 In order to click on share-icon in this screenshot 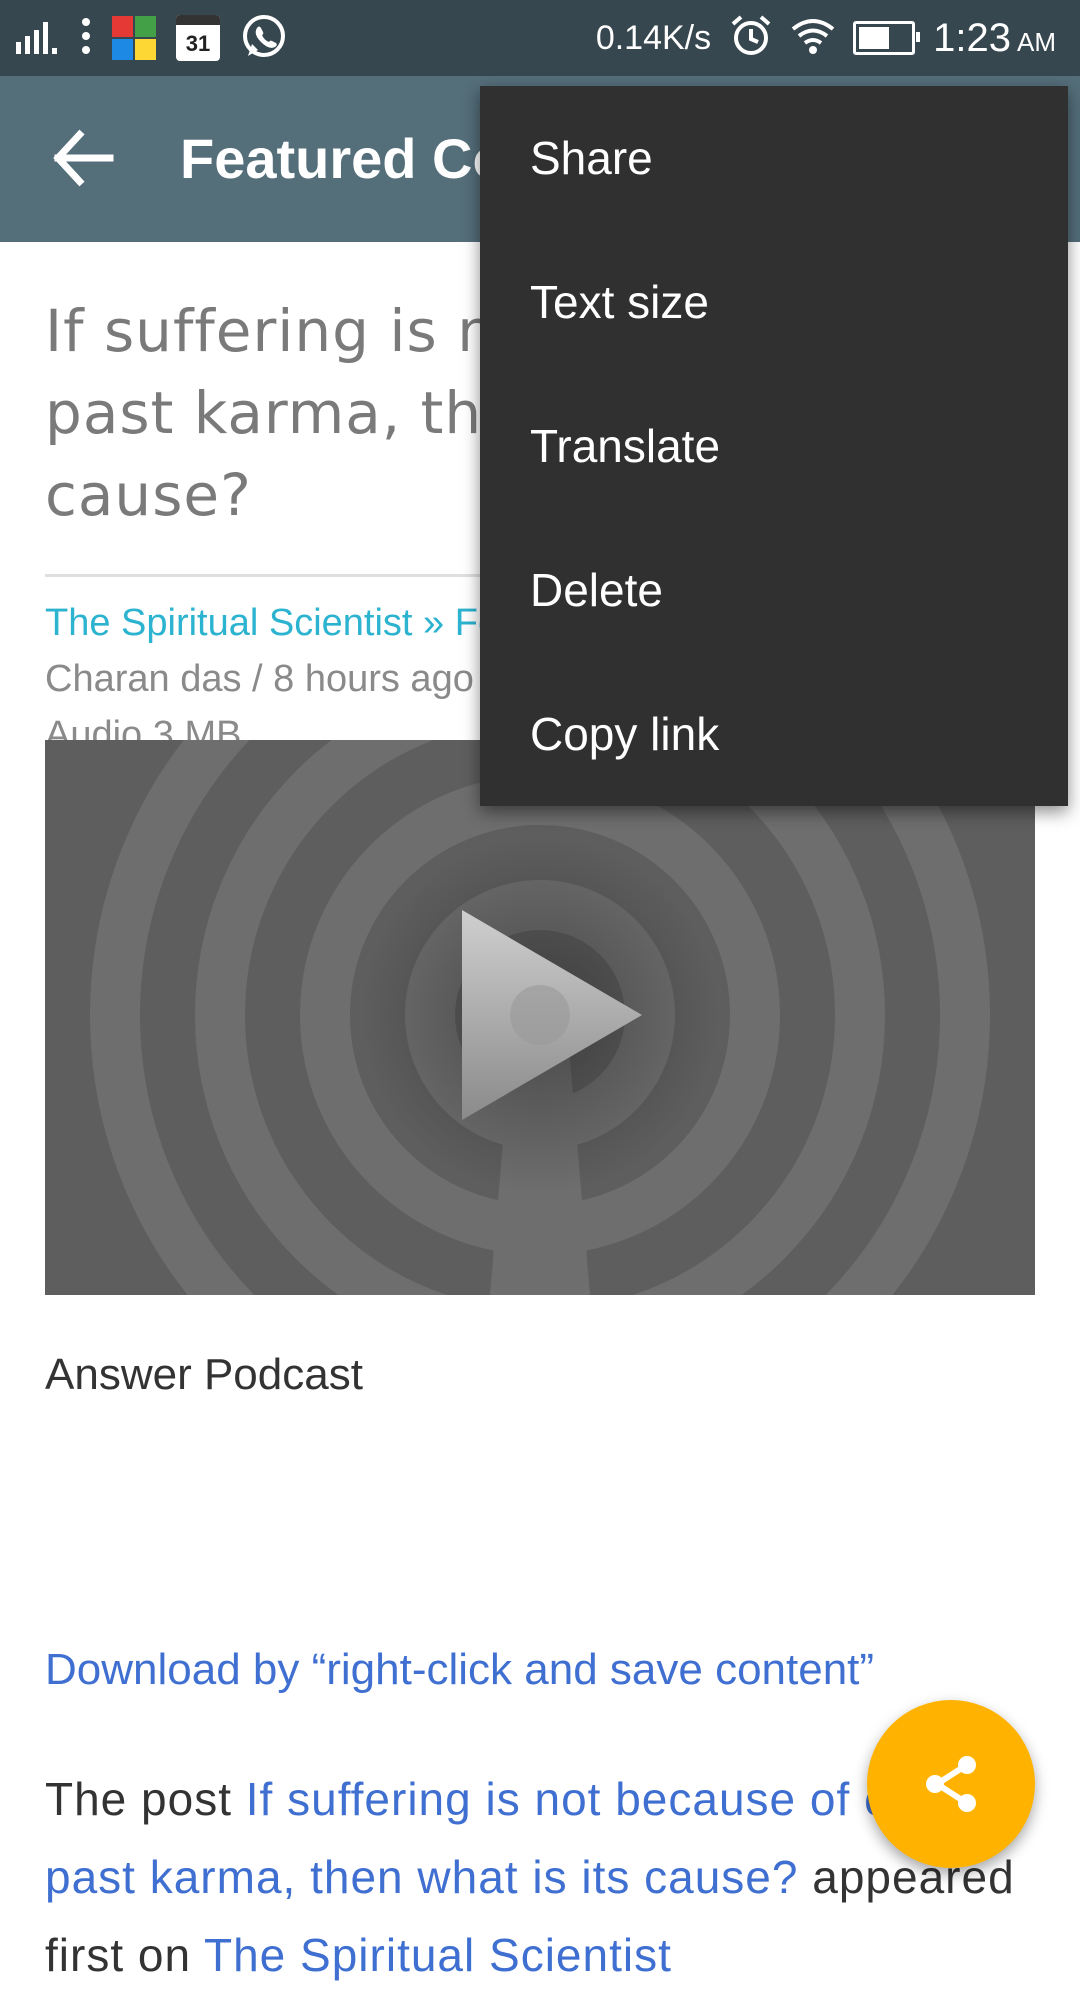, I will do `click(951, 1784)`.